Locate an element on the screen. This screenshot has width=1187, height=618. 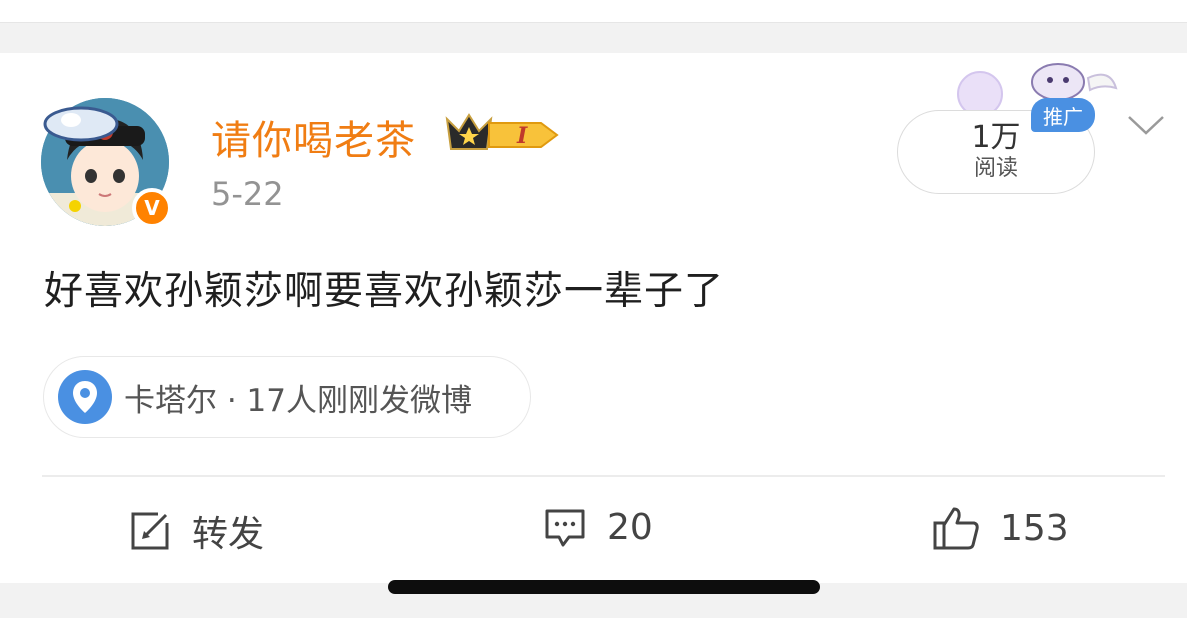
read-count: 1万 is located at coordinates (996, 137).